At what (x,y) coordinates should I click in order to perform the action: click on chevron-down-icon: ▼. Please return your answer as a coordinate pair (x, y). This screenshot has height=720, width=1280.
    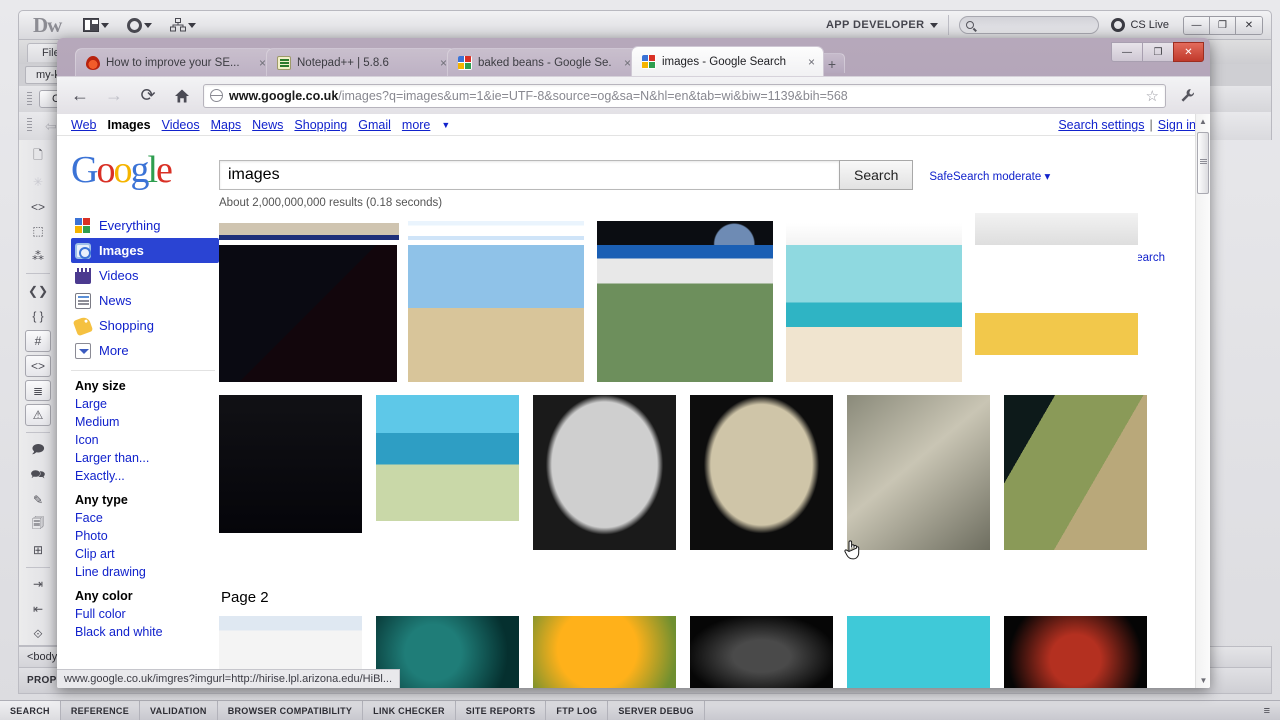
    Looking at the image, I should click on (445, 125).